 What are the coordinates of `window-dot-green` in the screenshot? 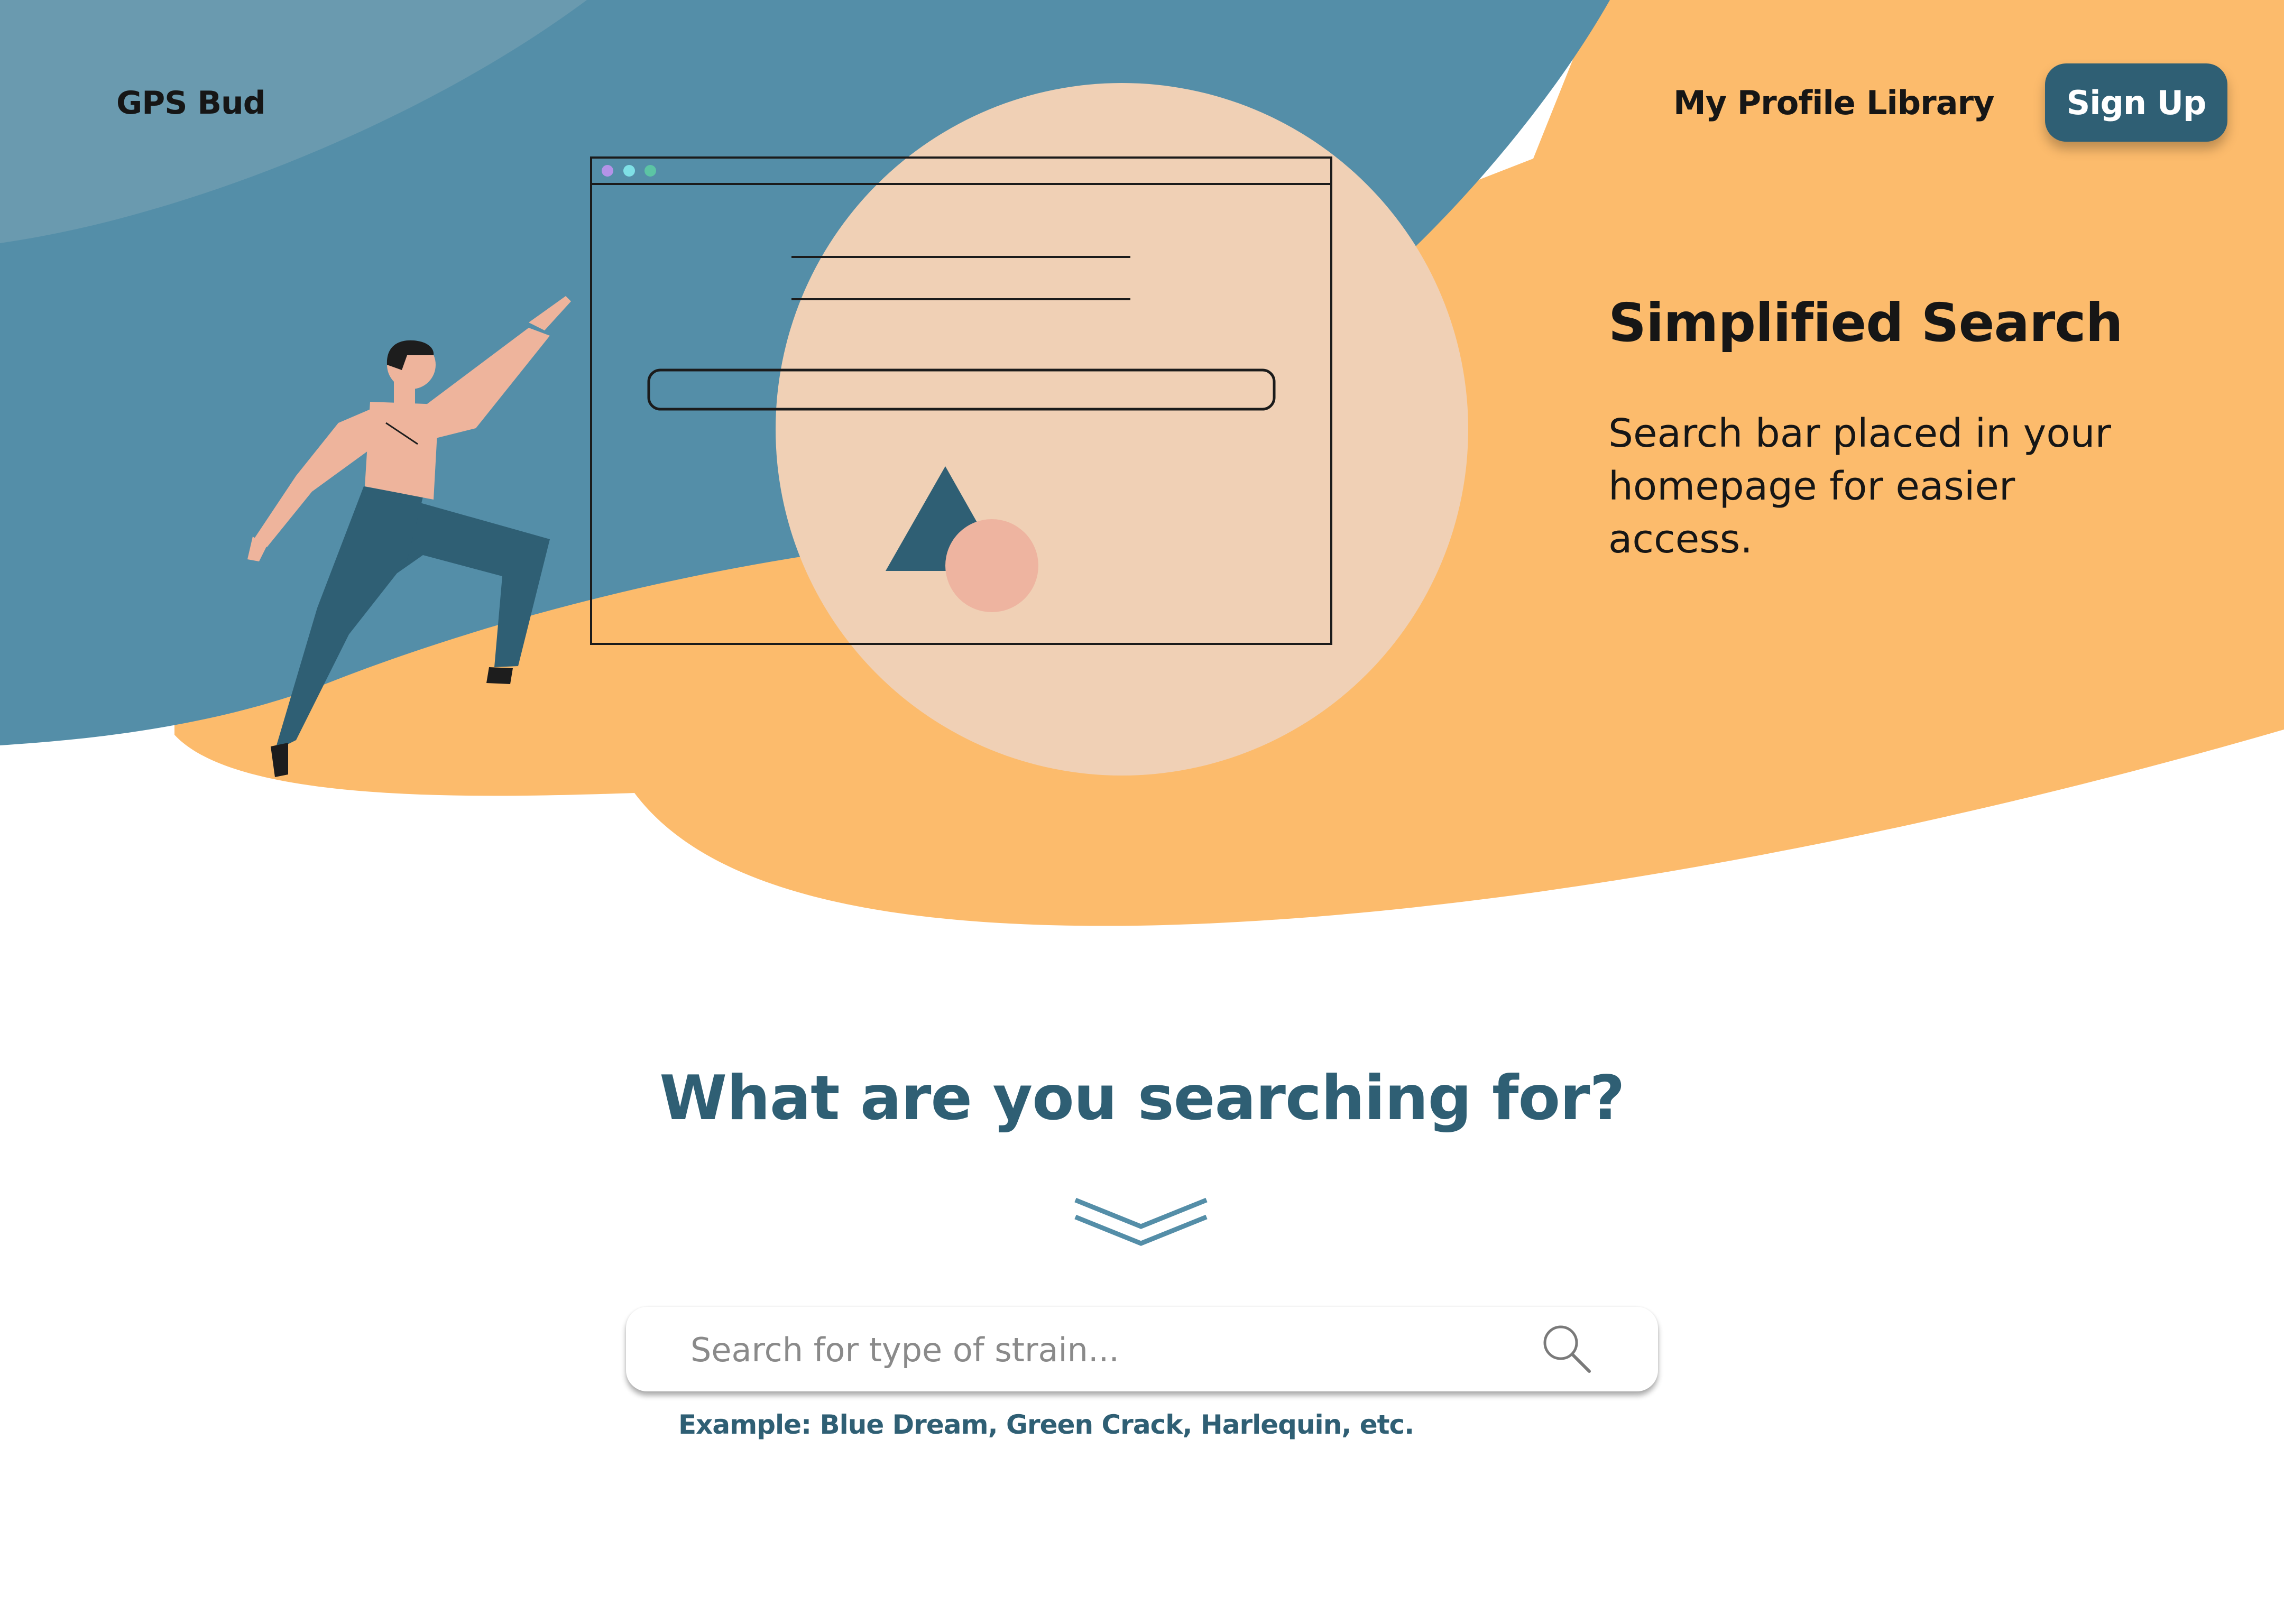 It's located at (650, 171).